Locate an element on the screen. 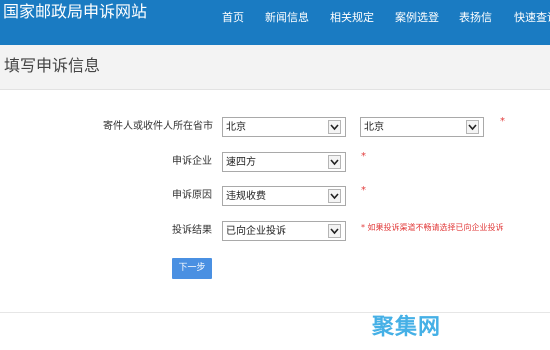 This screenshot has width=550, height=350. site-header: 国家邮政局申诉网站 首页 新闻信息 相关规定 案例选登 表扬信 快速查询 is located at coordinates (275, 22).